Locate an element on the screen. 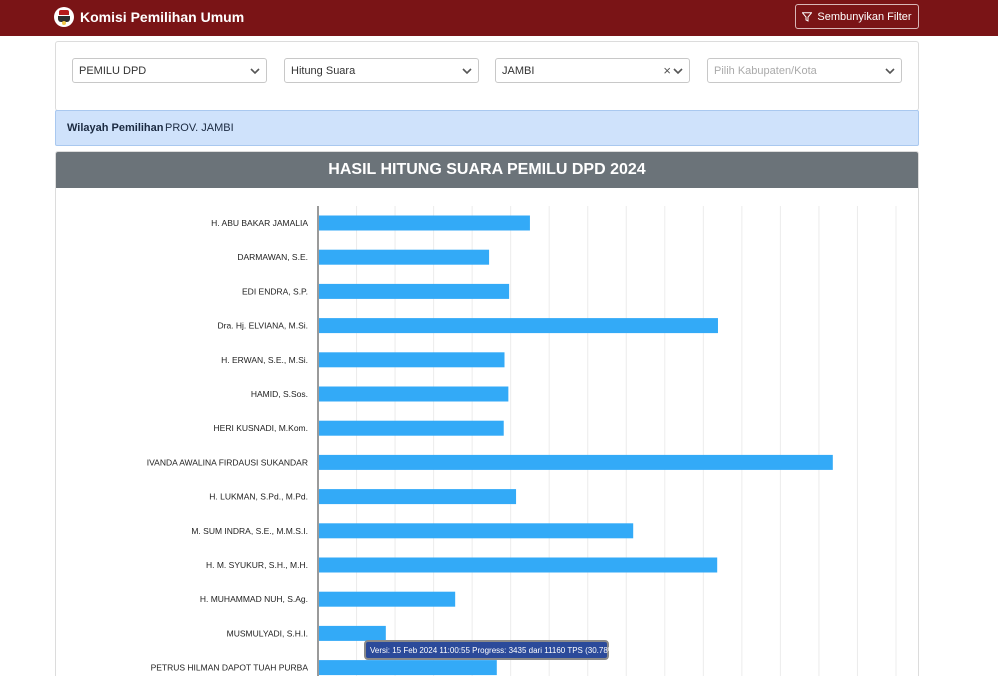  hide-filter-label: Sembunyikan Filter is located at coordinates (864, 16).